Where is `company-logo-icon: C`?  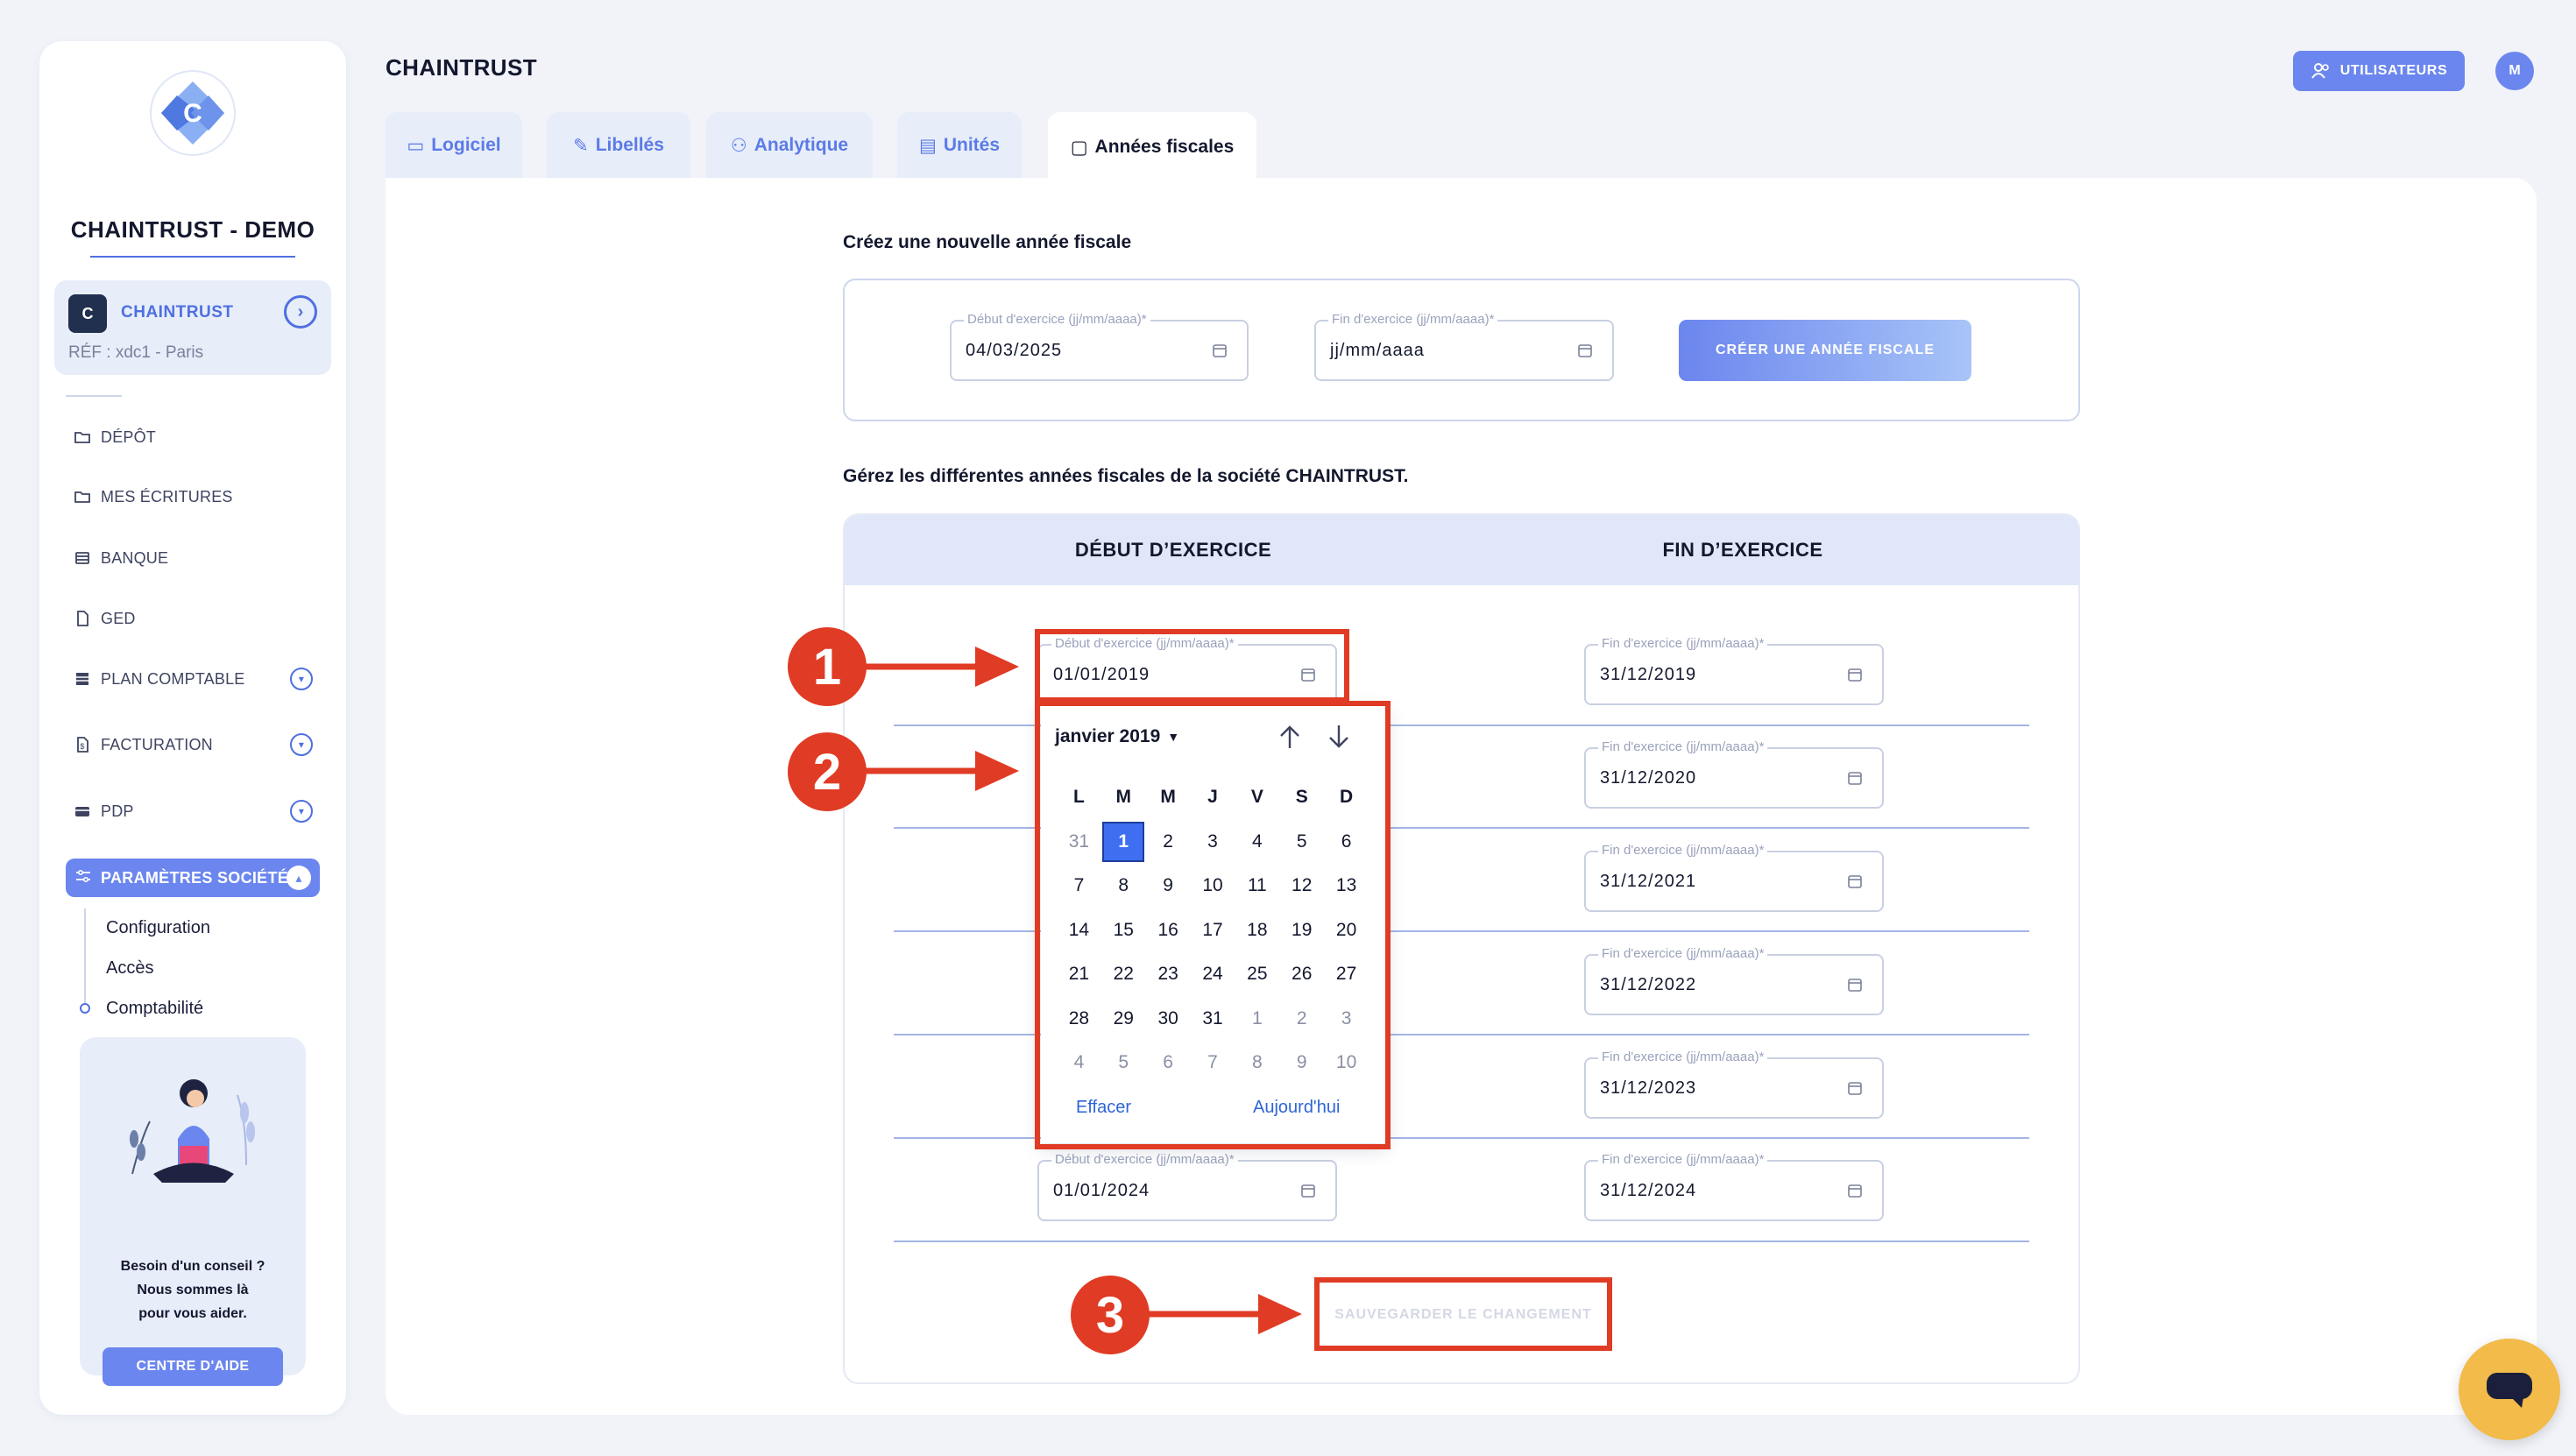 company-logo-icon: C is located at coordinates (193, 113).